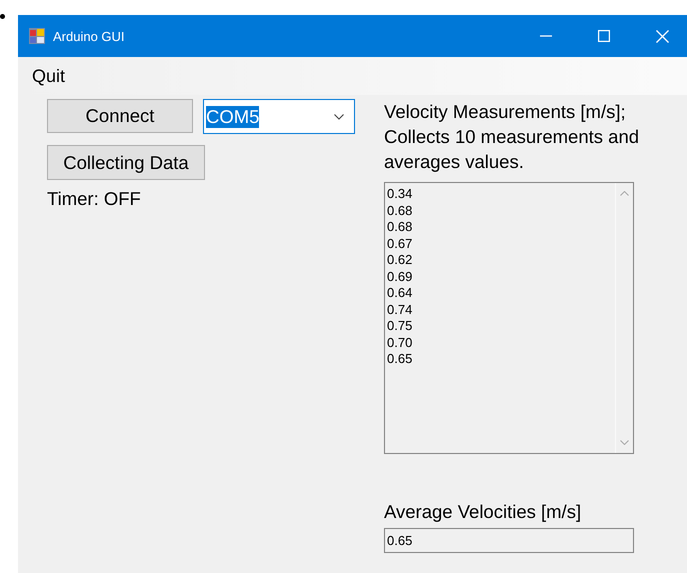  I want to click on measurement-value: 0.64, so click(399, 293).